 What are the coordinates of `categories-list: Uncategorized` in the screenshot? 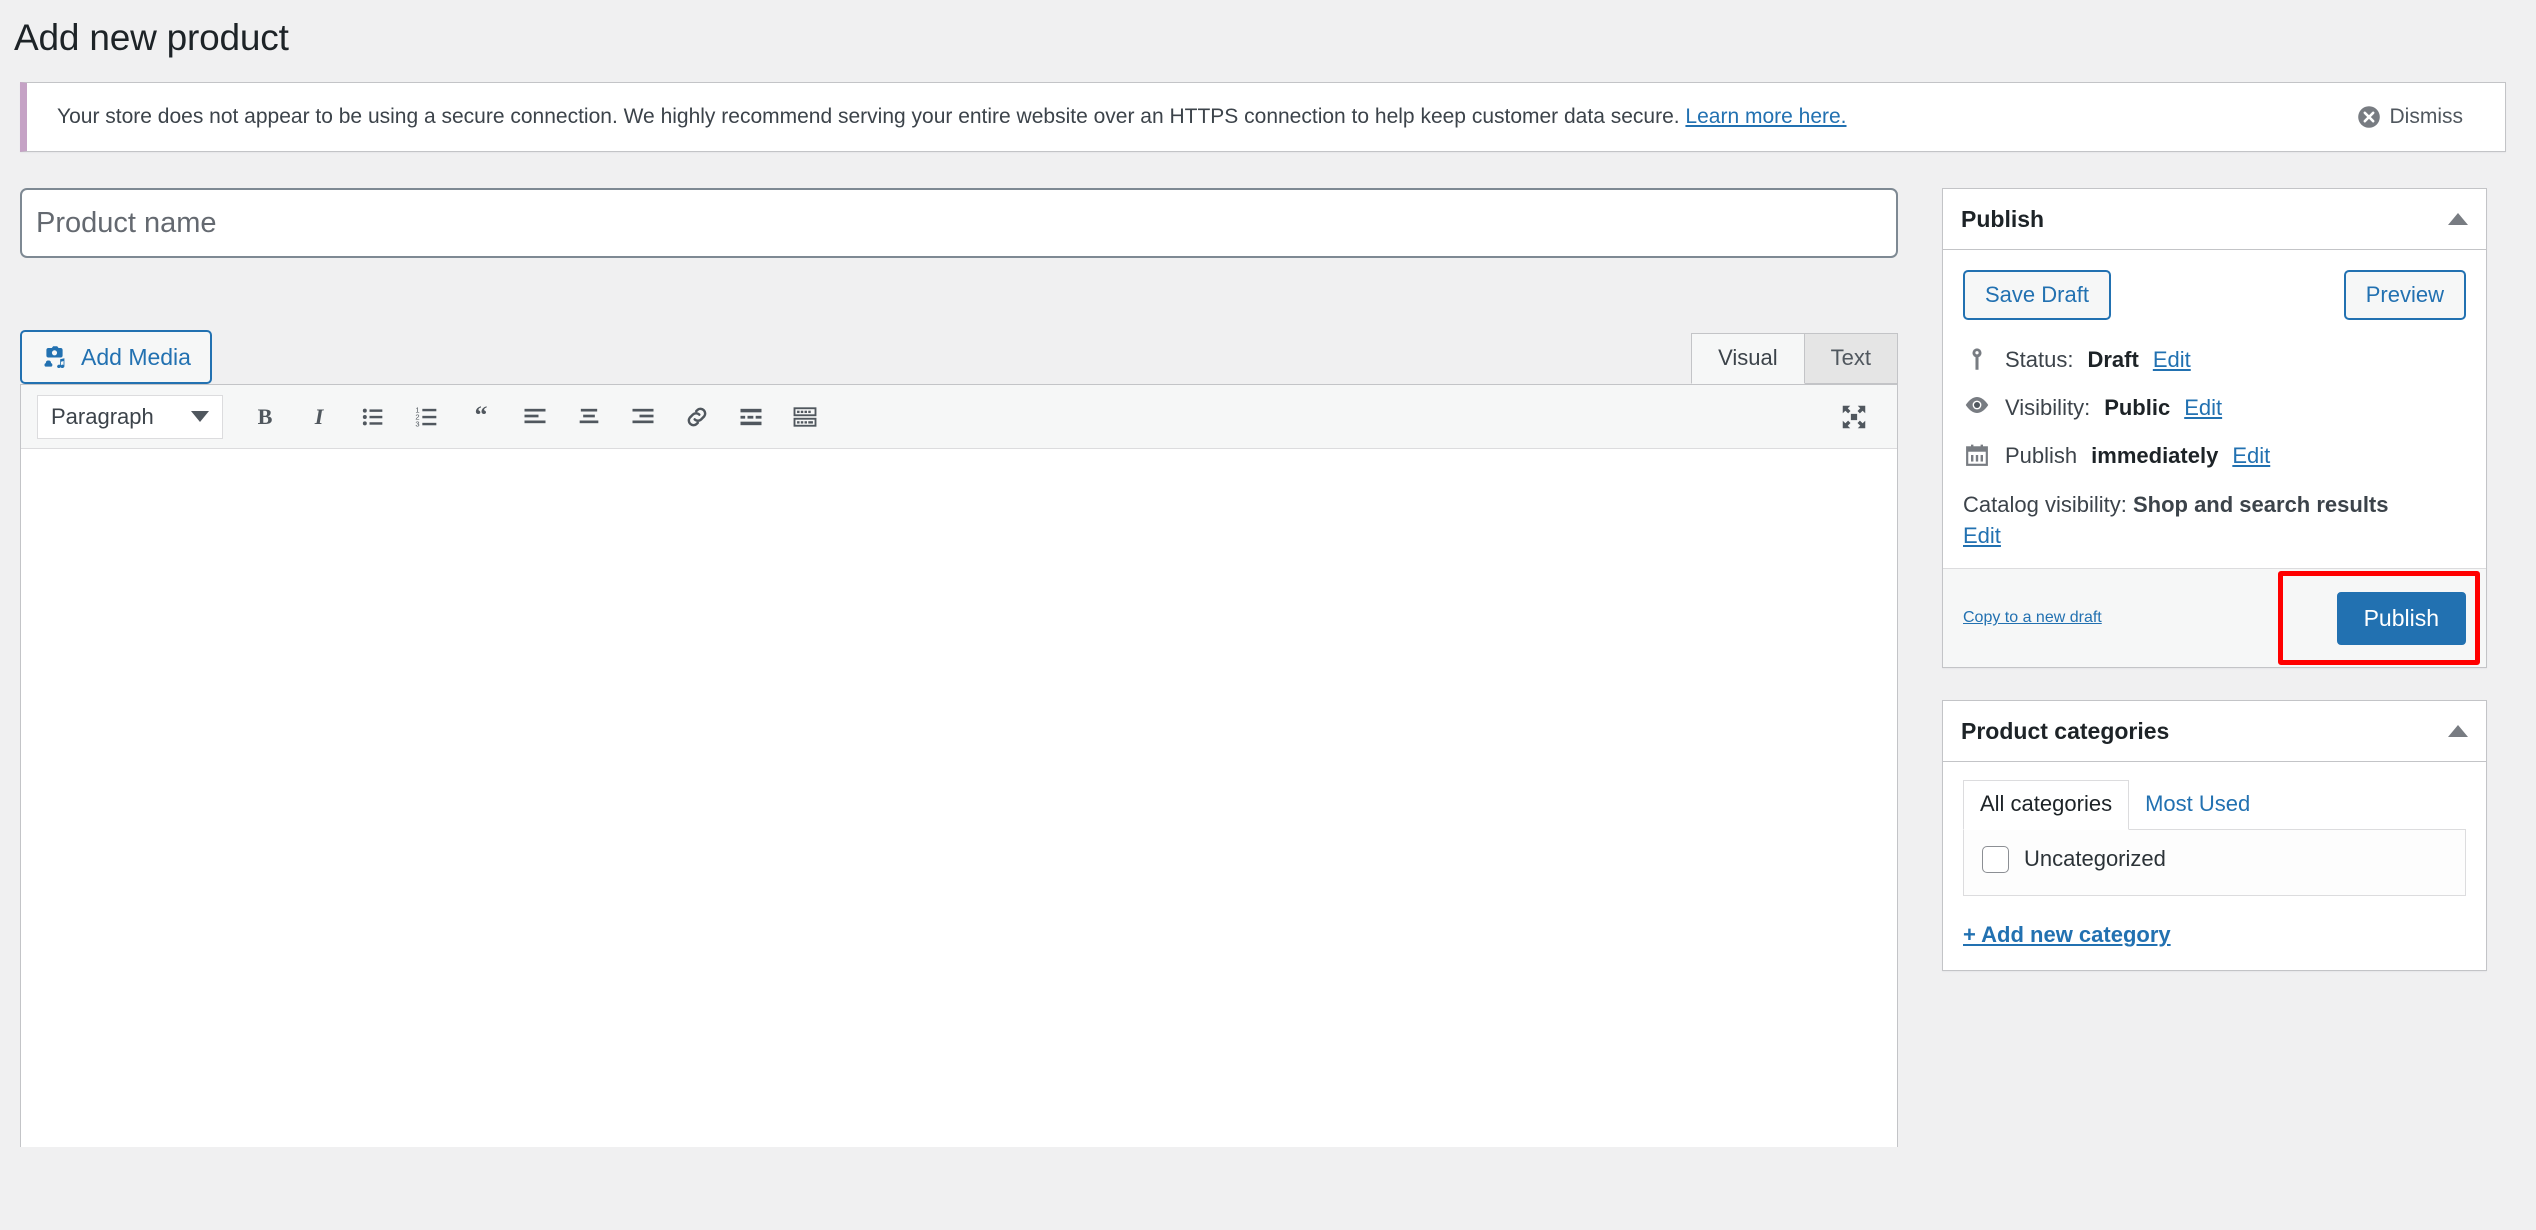 It's located at (2214, 862).